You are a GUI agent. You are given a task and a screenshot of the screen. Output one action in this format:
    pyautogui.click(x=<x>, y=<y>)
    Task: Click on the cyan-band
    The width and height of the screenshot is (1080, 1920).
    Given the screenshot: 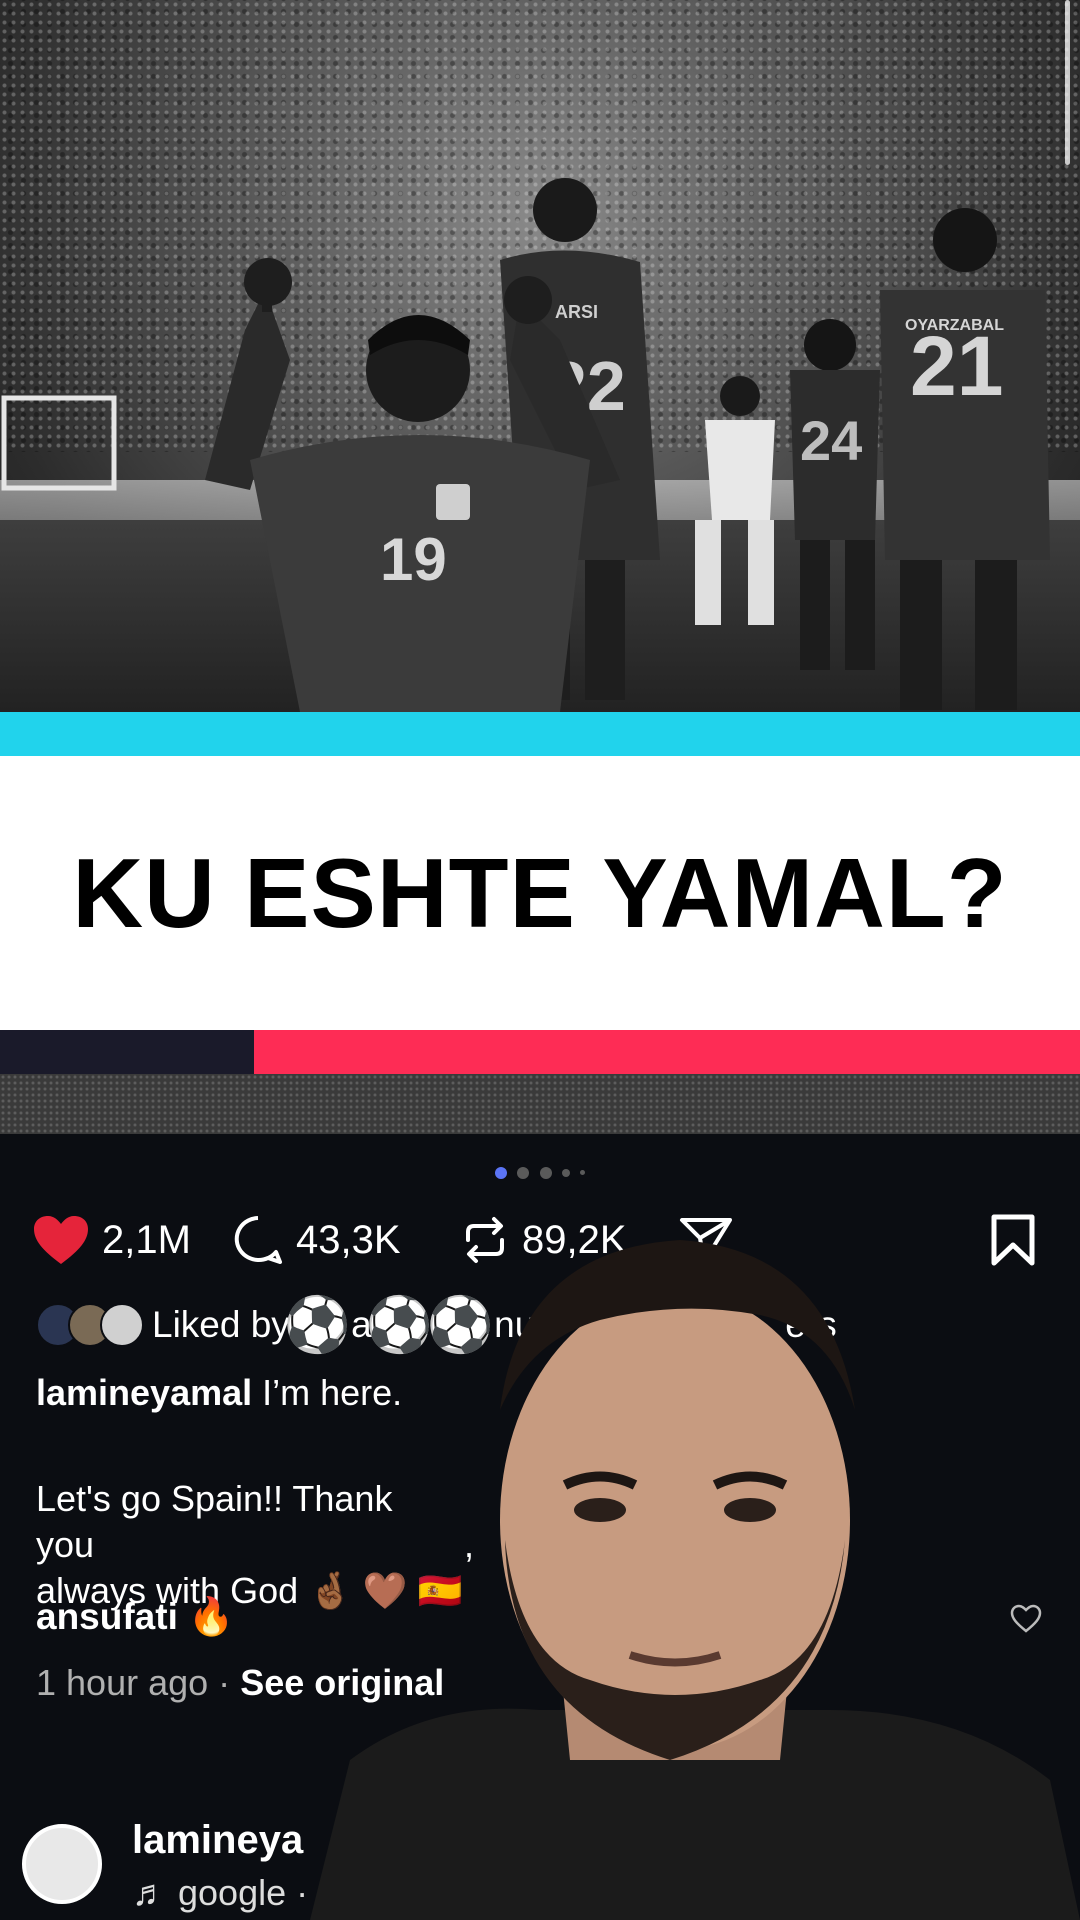 What is the action you would take?
    pyautogui.click(x=540, y=734)
    